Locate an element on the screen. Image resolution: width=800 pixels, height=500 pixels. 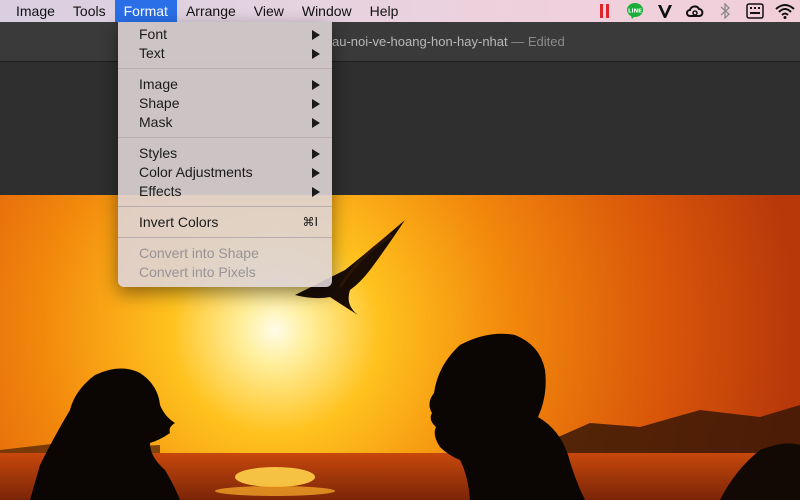
menu-item-text: Text is located at coordinates (225, 53).